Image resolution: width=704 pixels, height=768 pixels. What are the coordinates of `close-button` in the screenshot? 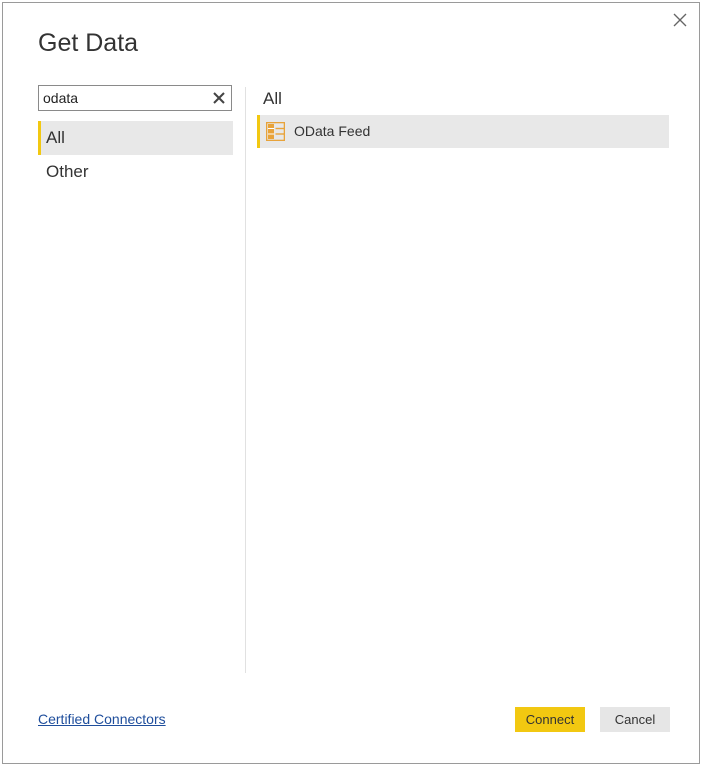 It's located at (680, 20).